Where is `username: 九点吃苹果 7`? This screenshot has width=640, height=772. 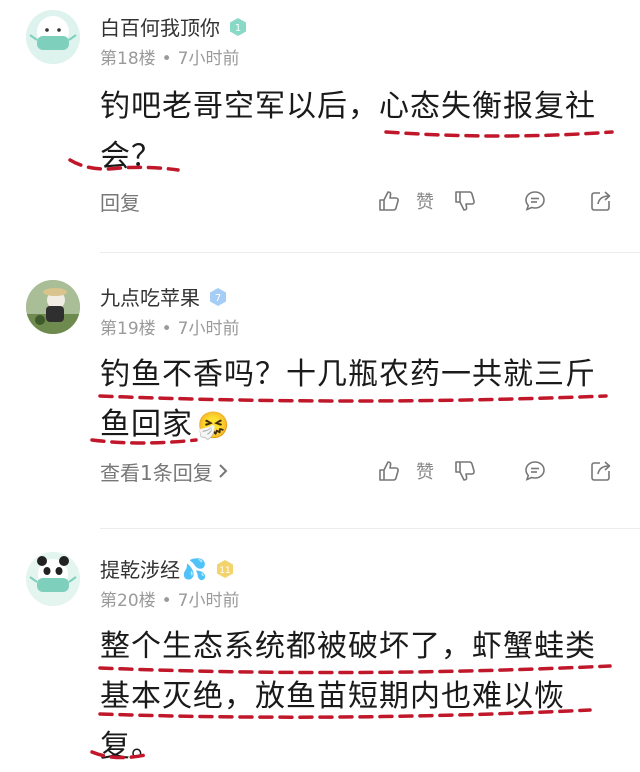 username: 九点吃苹果 7 is located at coordinates (164, 296).